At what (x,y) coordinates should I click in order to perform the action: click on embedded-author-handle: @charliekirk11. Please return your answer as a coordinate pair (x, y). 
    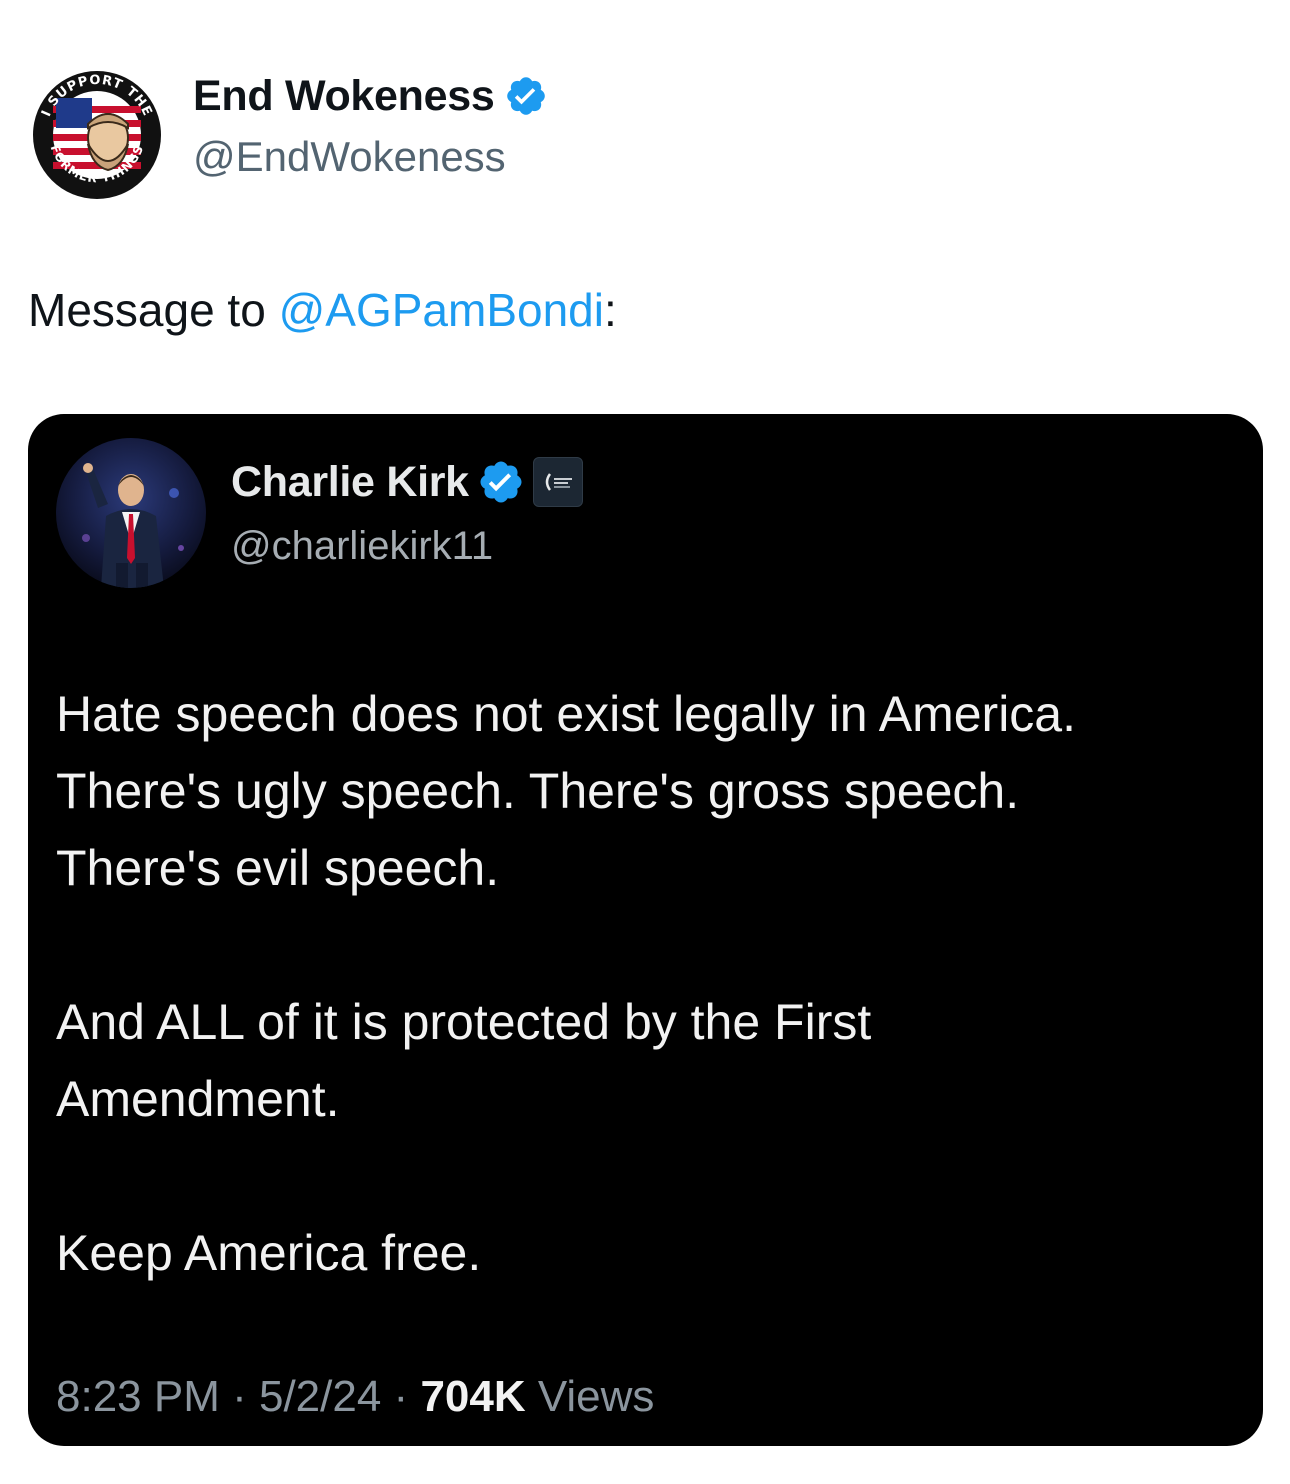
    Looking at the image, I should click on (362, 546).